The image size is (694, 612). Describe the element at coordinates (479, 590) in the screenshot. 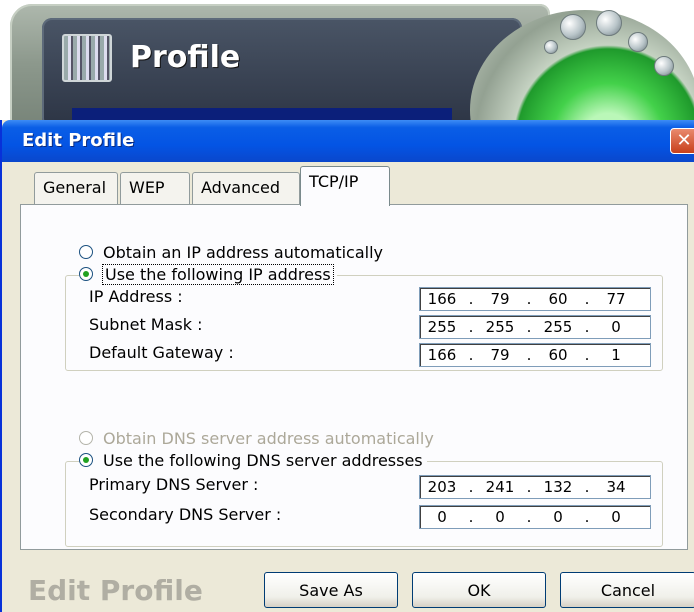

I see `ok-button: OK` at that location.